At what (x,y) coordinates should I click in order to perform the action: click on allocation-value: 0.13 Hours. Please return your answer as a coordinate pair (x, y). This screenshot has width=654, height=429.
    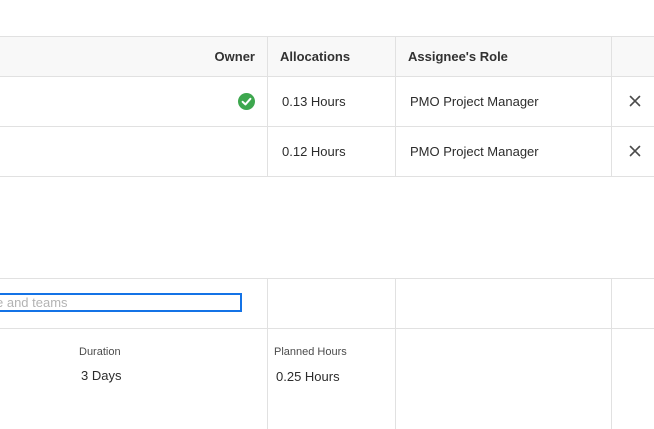
    Looking at the image, I should click on (314, 101).